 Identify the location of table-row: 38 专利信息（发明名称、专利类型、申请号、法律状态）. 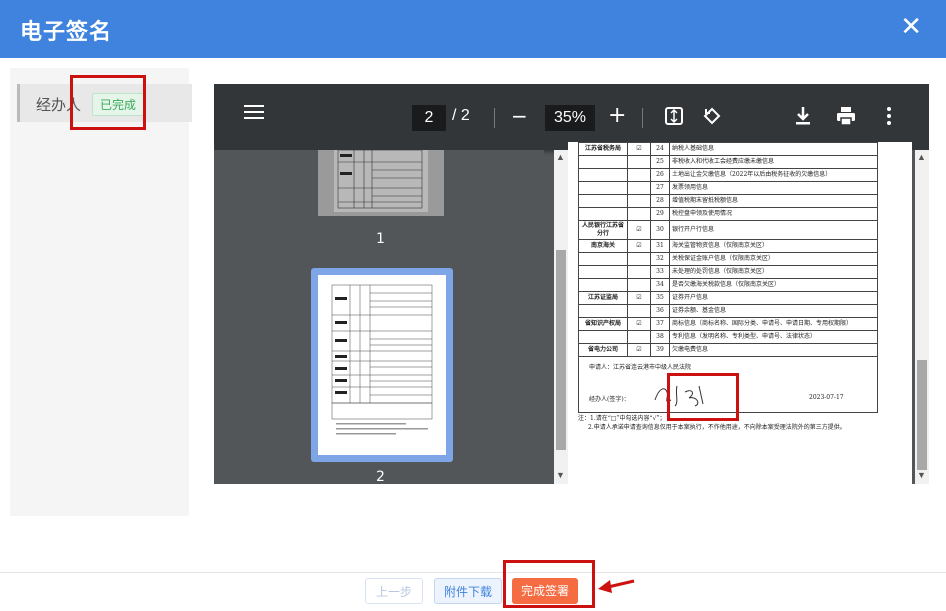
(728, 337).